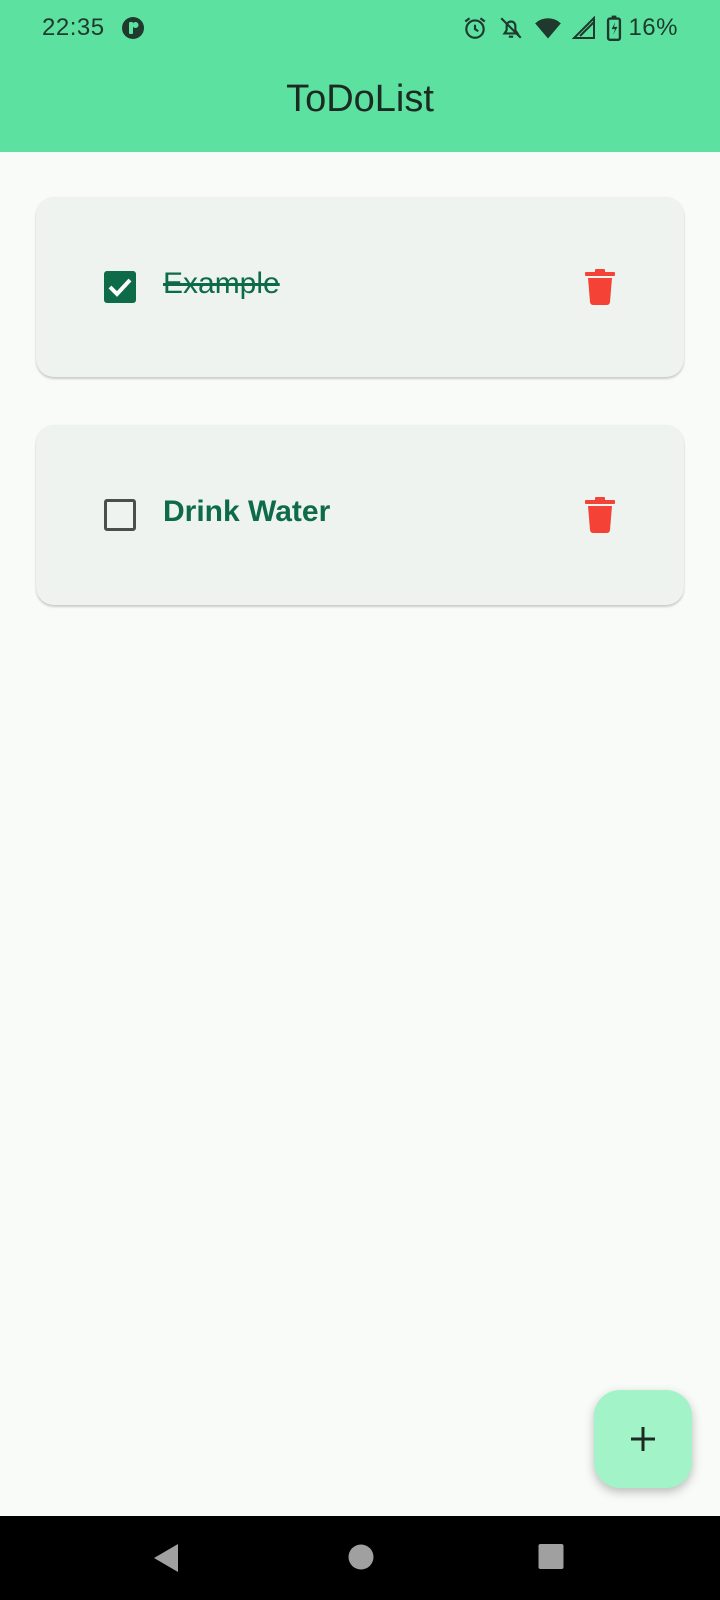 The width and height of the screenshot is (720, 1600). What do you see at coordinates (360, 515) in the screenshot?
I see `task-card: Drink Water` at bounding box center [360, 515].